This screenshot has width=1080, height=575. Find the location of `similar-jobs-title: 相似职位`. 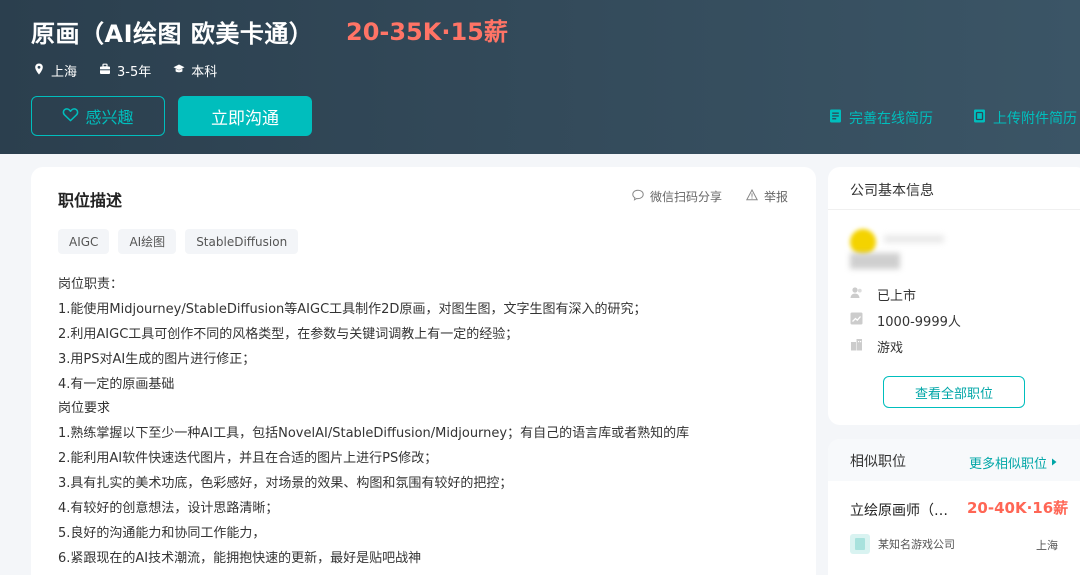

similar-jobs-title: 相似职位 is located at coordinates (878, 462).